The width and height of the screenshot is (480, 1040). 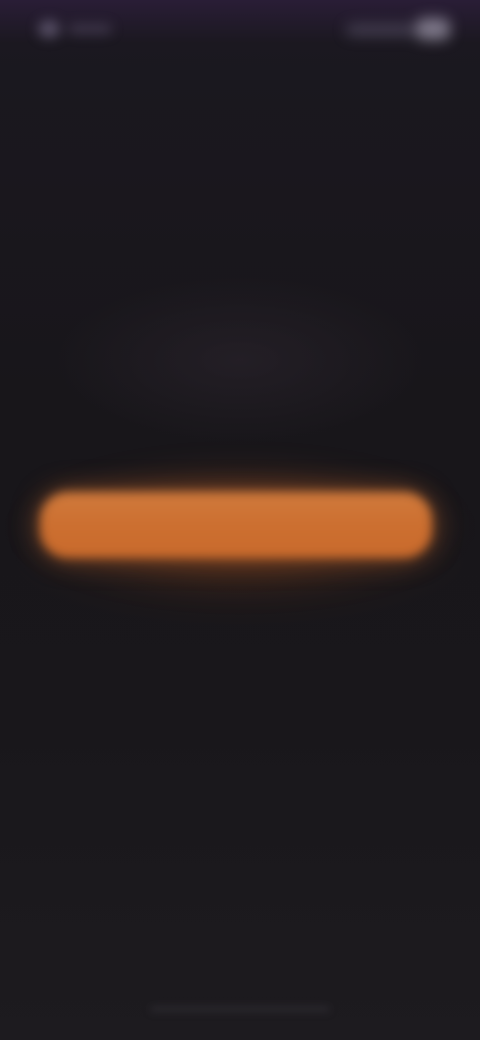 What do you see at coordinates (381, 30) in the screenshot?
I see `signal-icon` at bounding box center [381, 30].